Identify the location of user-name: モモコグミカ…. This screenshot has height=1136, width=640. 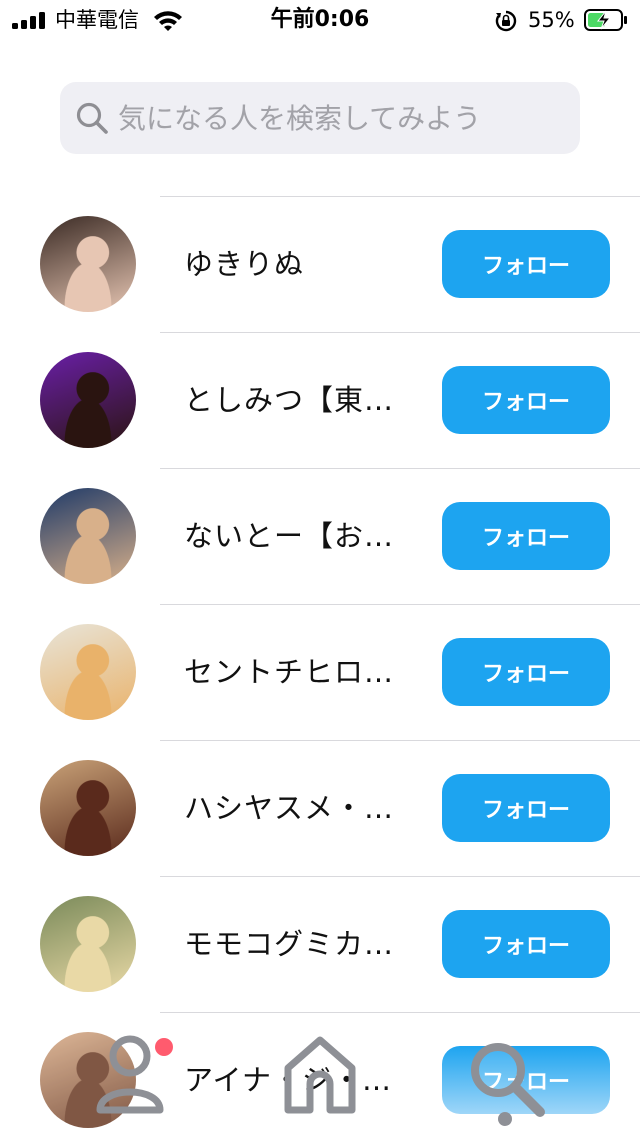
(298, 944).